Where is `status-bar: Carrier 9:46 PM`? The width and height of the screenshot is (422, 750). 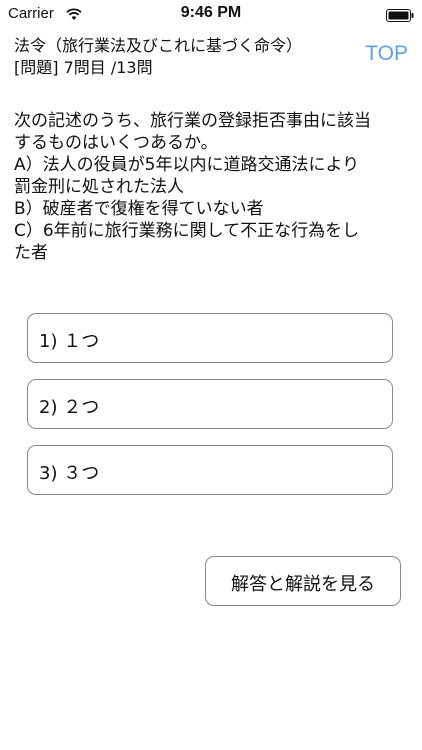
status-bar: Carrier 9:46 PM is located at coordinates (211, 14).